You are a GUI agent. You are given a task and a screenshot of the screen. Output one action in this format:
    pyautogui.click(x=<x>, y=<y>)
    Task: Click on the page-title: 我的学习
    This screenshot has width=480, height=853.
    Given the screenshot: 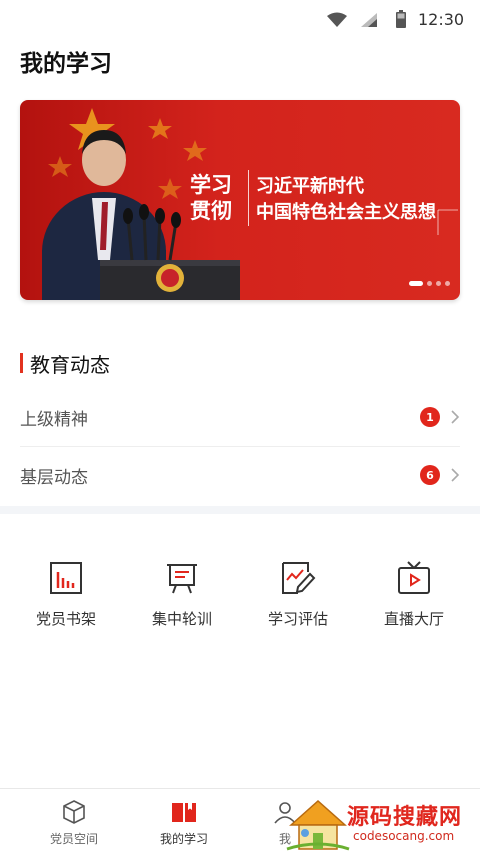 What is the action you would take?
    pyautogui.click(x=66, y=64)
    